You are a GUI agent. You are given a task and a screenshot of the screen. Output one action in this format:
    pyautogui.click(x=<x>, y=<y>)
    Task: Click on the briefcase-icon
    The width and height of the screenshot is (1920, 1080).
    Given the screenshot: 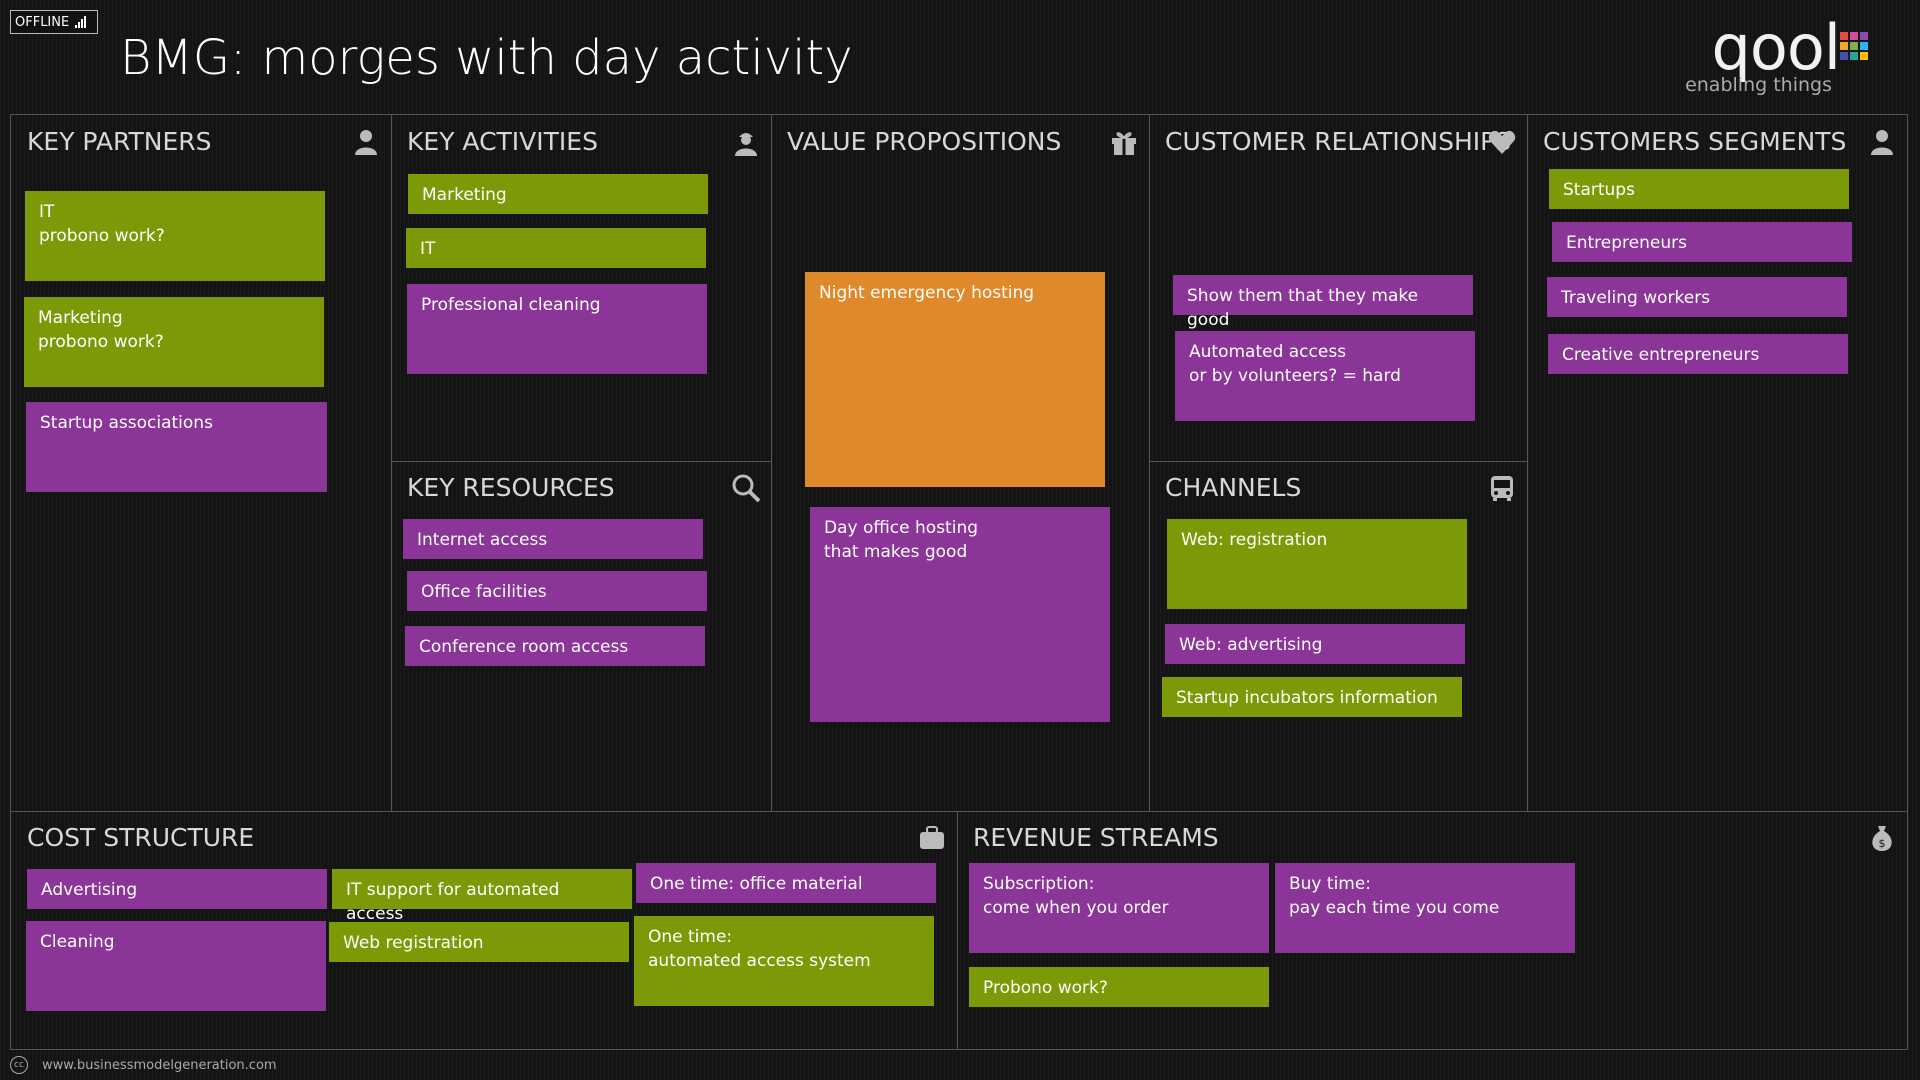 What is the action you would take?
    pyautogui.click(x=932, y=837)
    